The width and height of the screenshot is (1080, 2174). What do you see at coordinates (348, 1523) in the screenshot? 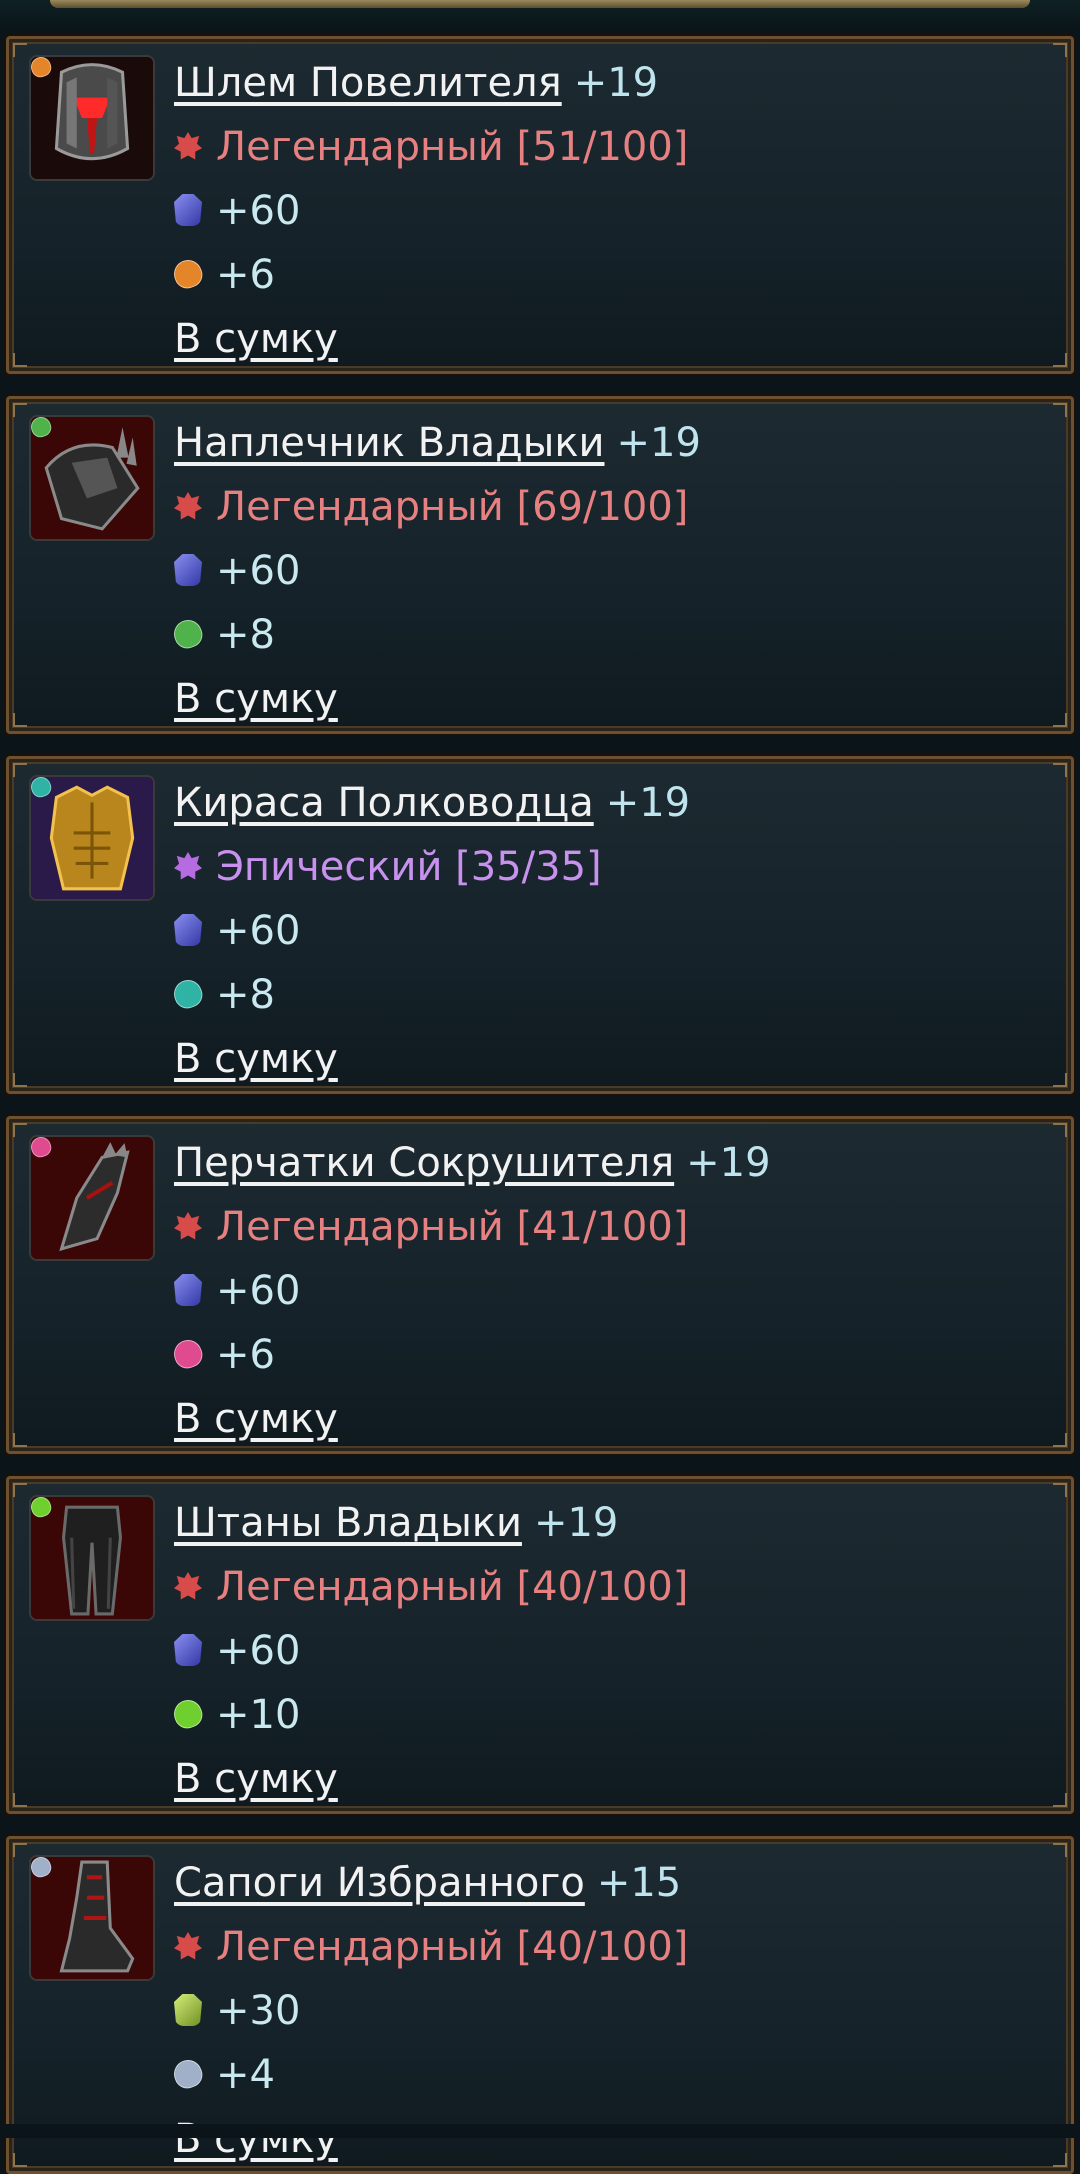
I see `item-name: Штаны Владыки` at bounding box center [348, 1523].